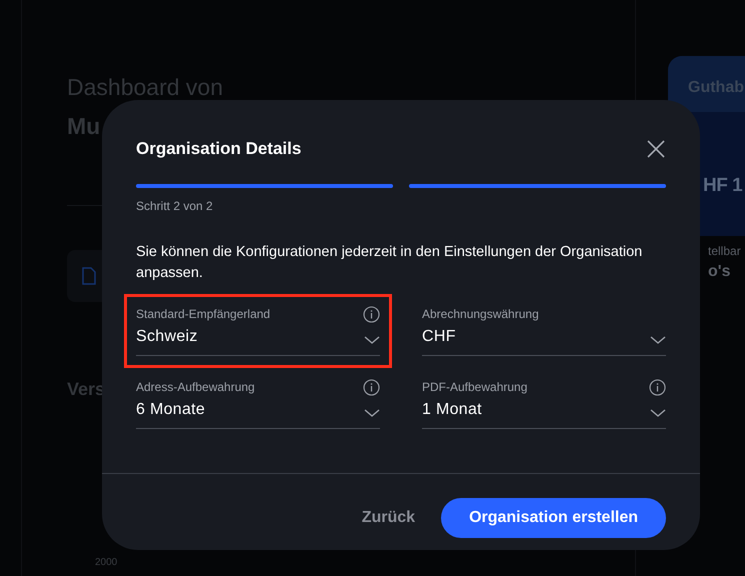  Describe the element at coordinates (390, 262) in the screenshot. I see `dialog-description: Sie können die Konfigurationen jederzeit in den Einstellungen der Organisation anpassen.` at that location.